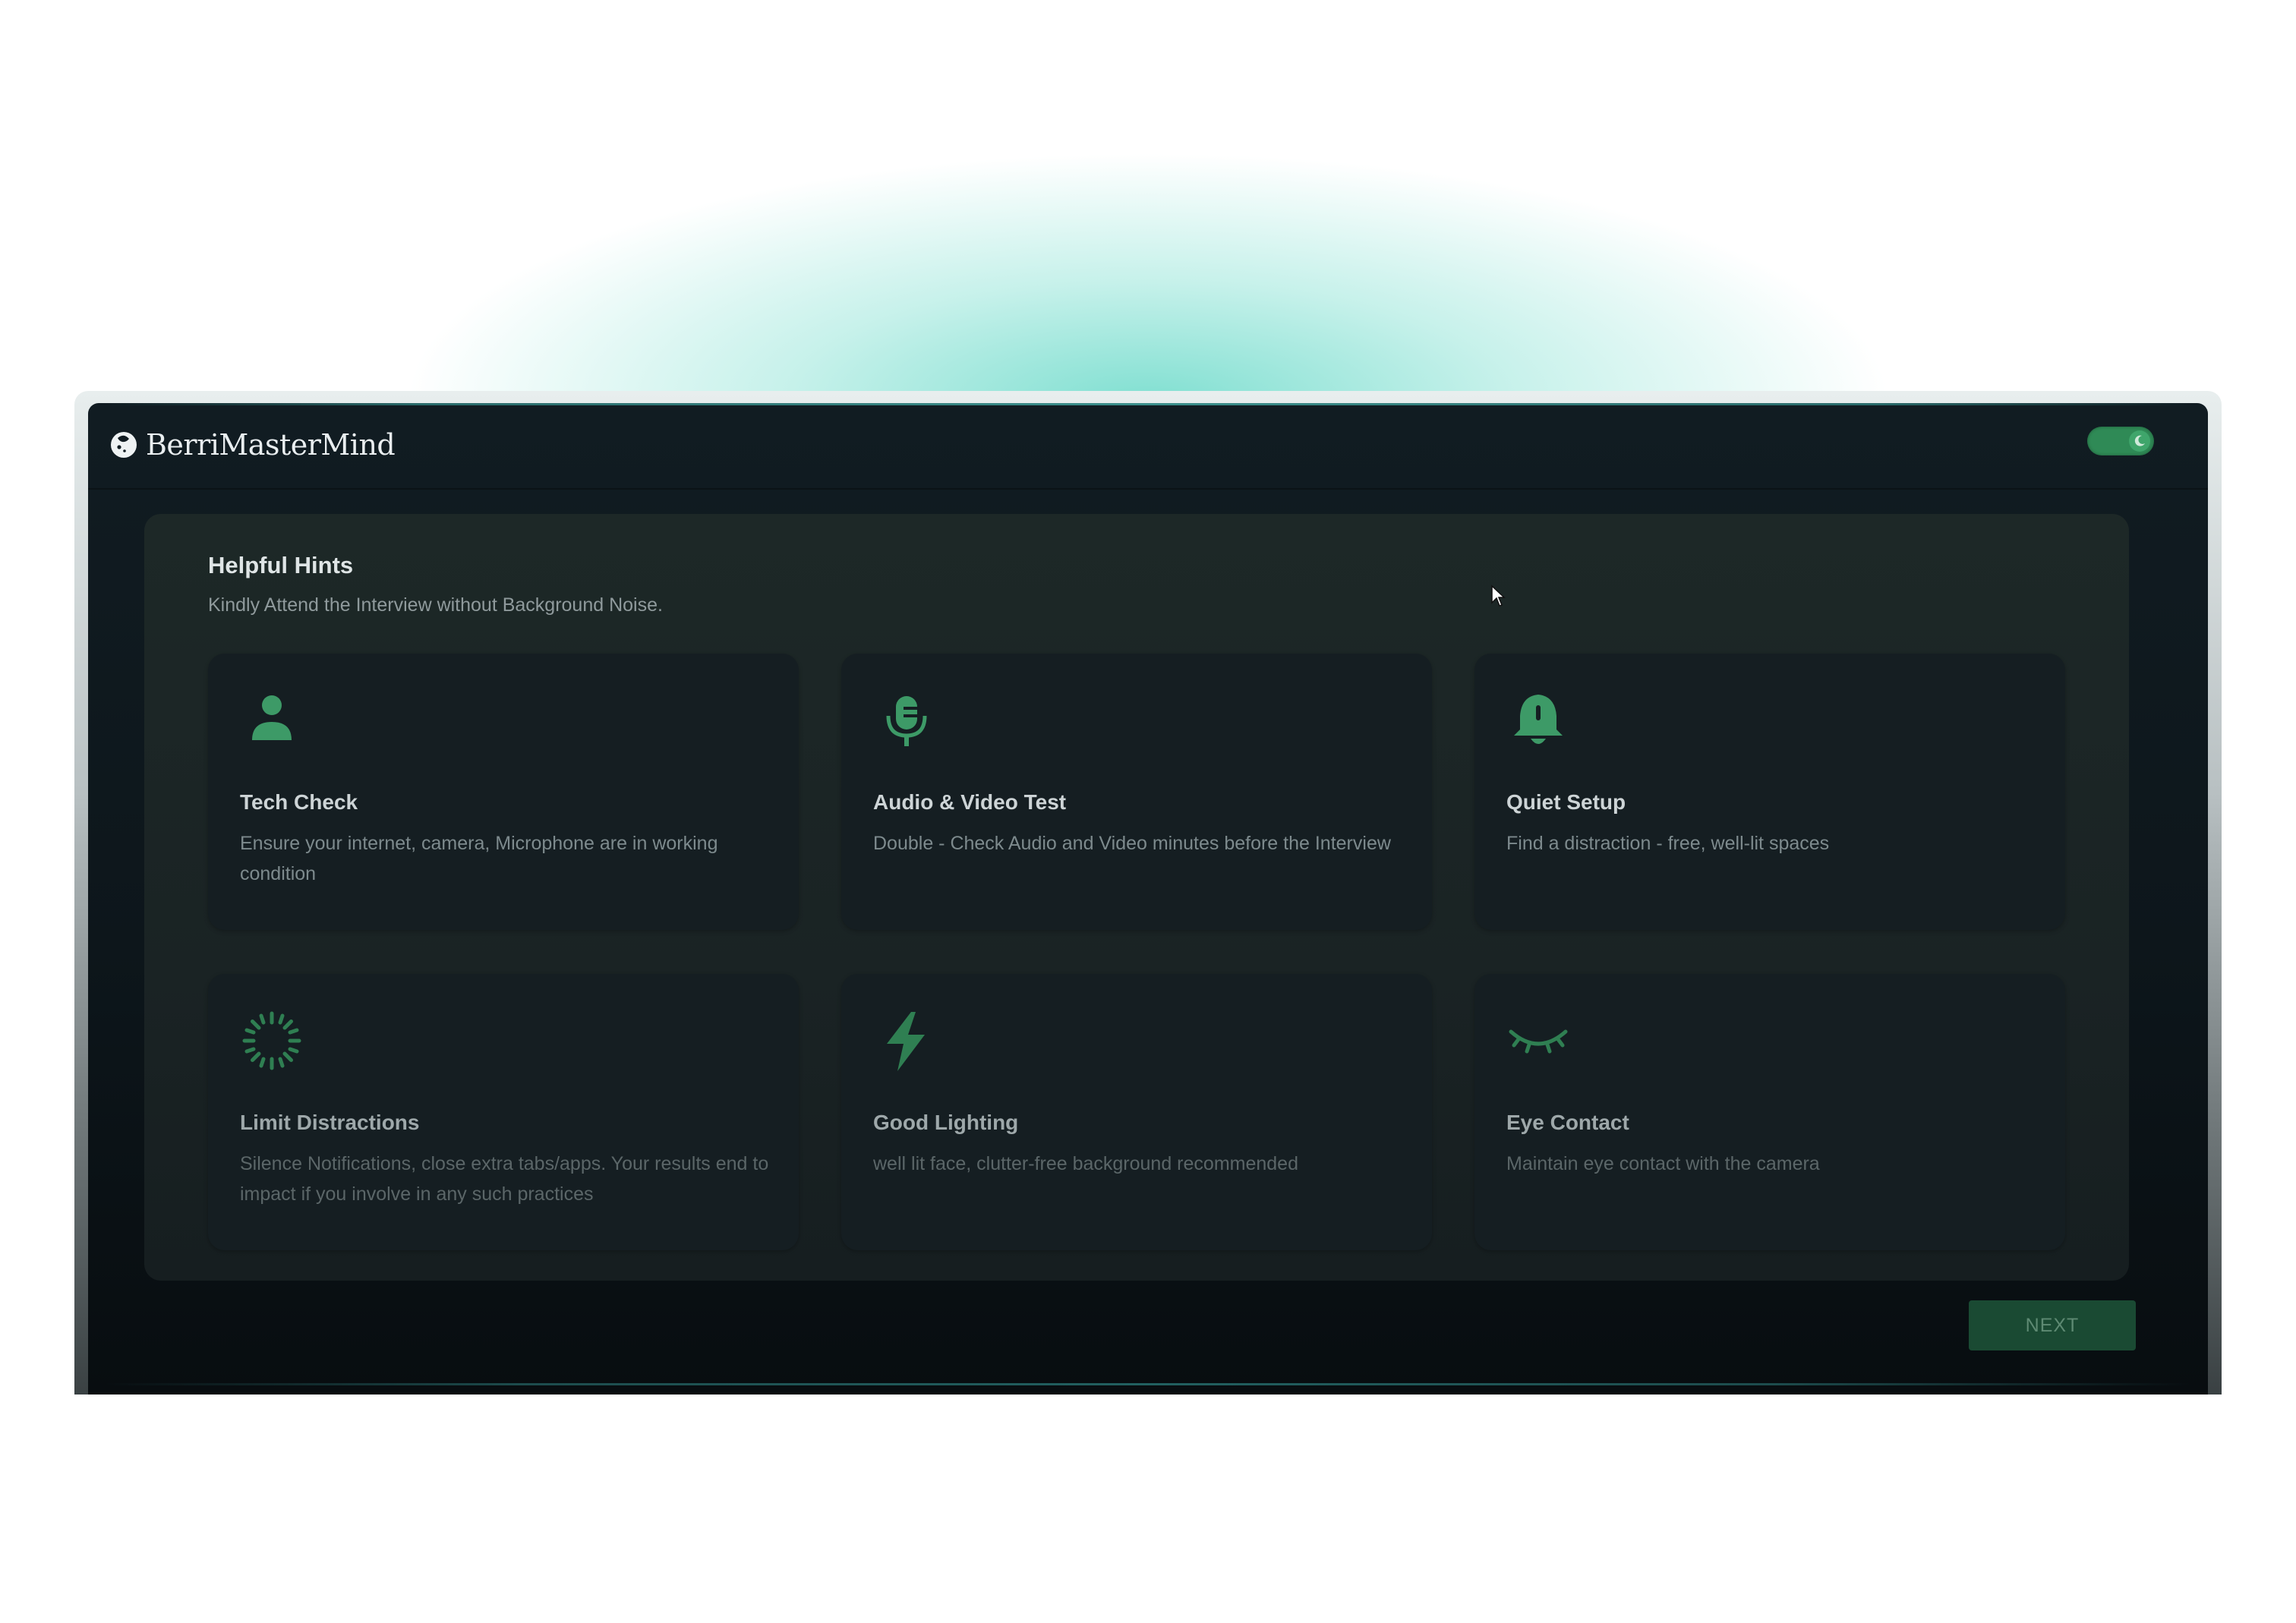 This screenshot has height=1623, width=2296. What do you see at coordinates (1499, 596) in the screenshot?
I see `mouse-cursor-icon` at bounding box center [1499, 596].